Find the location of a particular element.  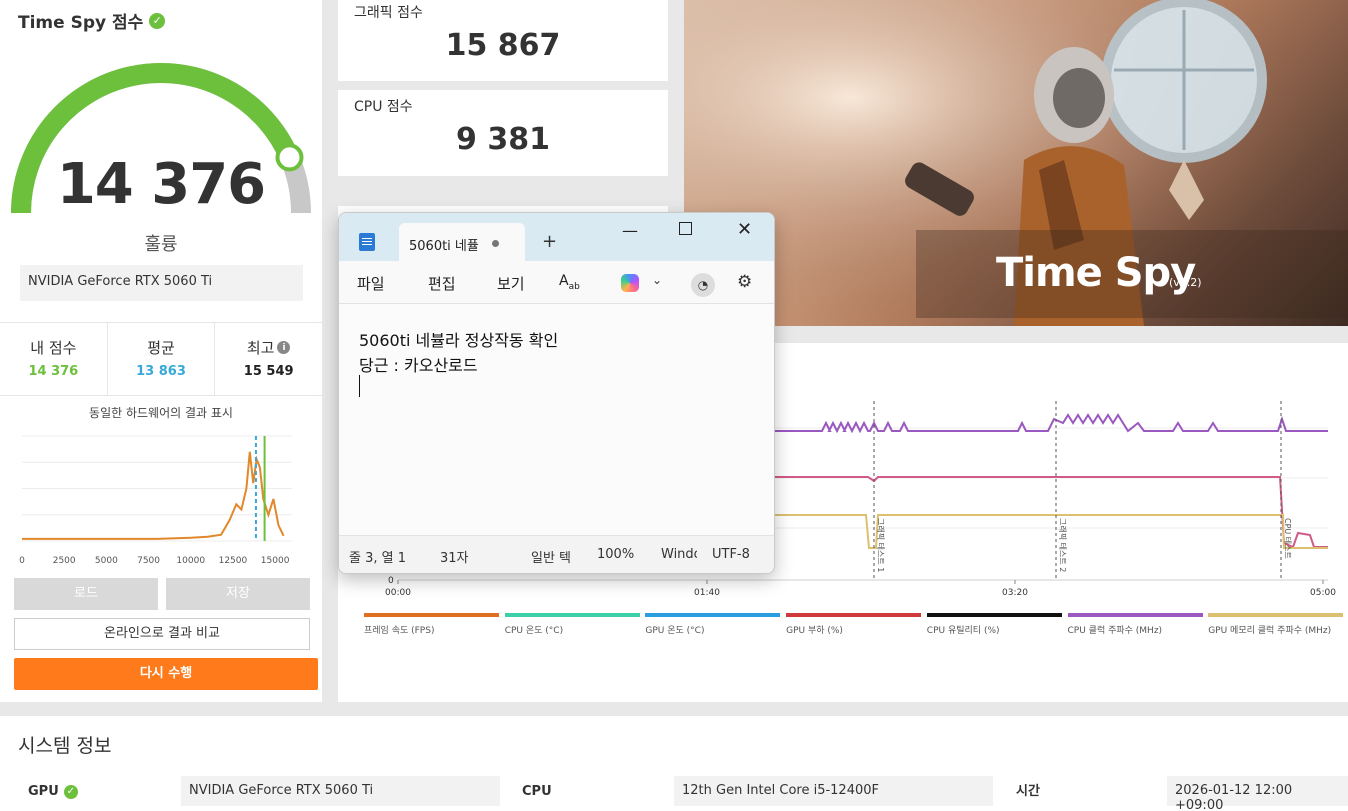

chevron-down-icon: ⌄ is located at coordinates (657, 280).